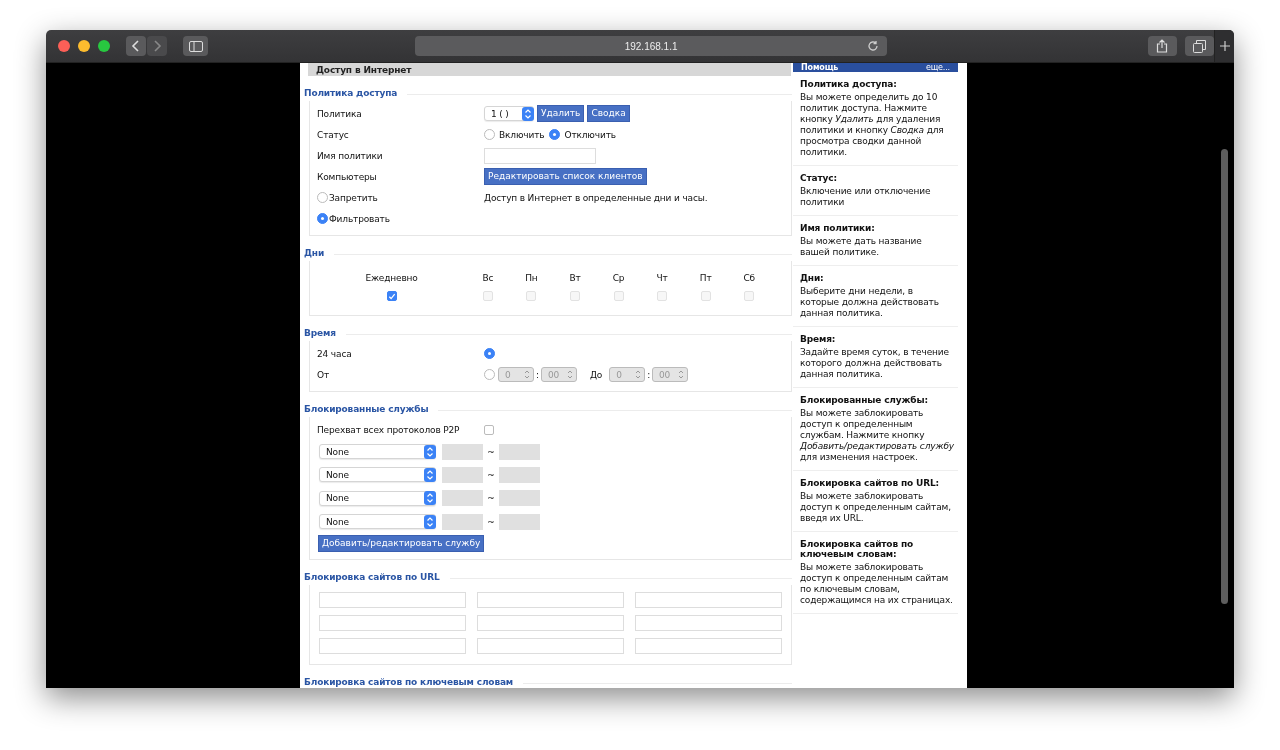 The width and height of the screenshot is (1280, 750). I want to click on forward-button, so click(157, 46).